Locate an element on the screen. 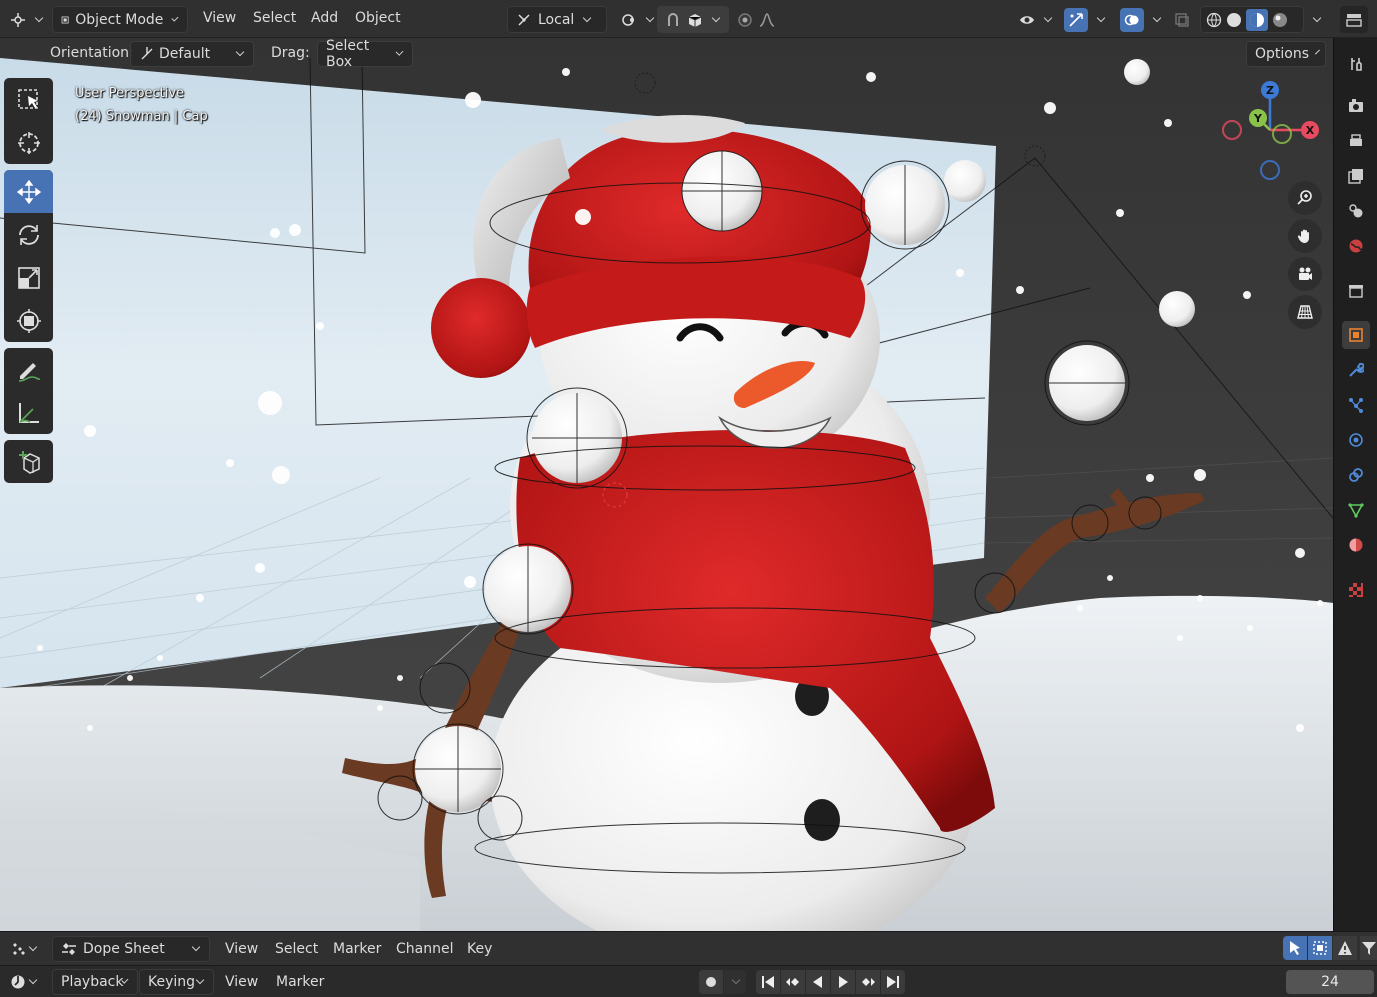 The width and height of the screenshot is (1377, 997). tab-render is located at coordinates (1356, 106).